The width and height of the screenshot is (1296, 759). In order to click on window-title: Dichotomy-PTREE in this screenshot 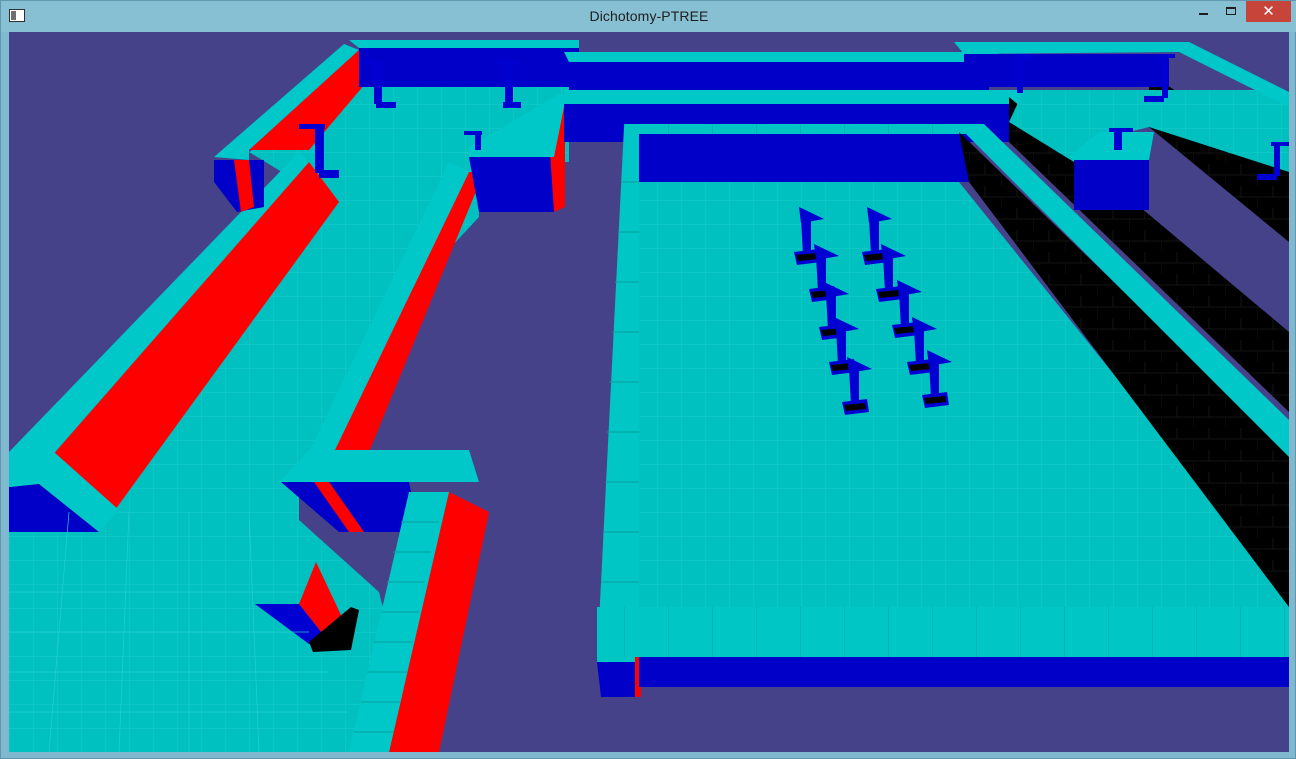, I will do `click(649, 16)`.